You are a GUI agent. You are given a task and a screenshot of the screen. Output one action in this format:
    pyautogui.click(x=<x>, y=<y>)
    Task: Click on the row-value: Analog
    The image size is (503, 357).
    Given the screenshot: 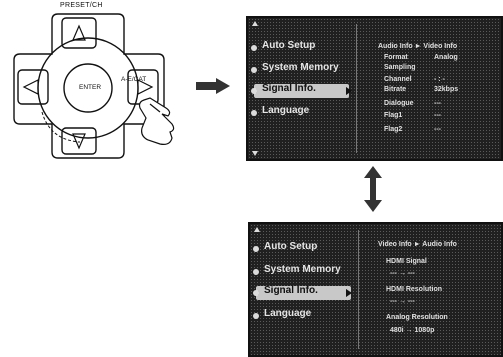 What is the action you would take?
    pyautogui.click(x=446, y=57)
    